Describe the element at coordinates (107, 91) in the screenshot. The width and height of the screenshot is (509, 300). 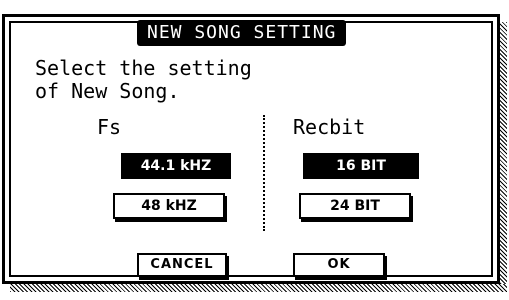
I see `dialog-message-line-2: of New Song.` at that location.